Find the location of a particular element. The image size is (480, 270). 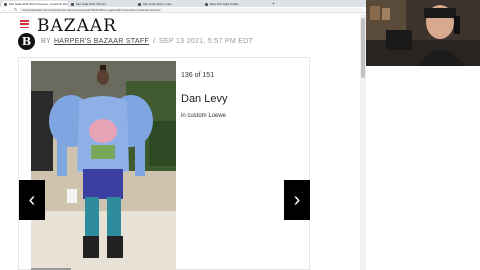

webcam-illustration is located at coordinates (423, 33).